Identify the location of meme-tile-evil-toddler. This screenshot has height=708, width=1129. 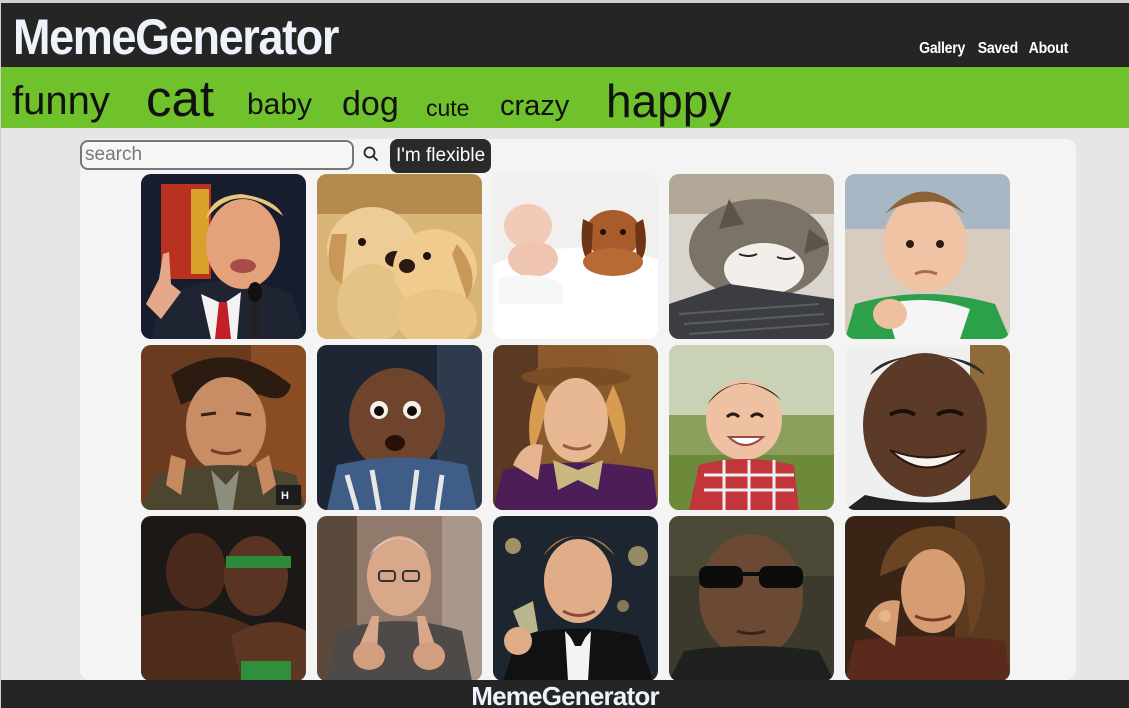
(751, 427).